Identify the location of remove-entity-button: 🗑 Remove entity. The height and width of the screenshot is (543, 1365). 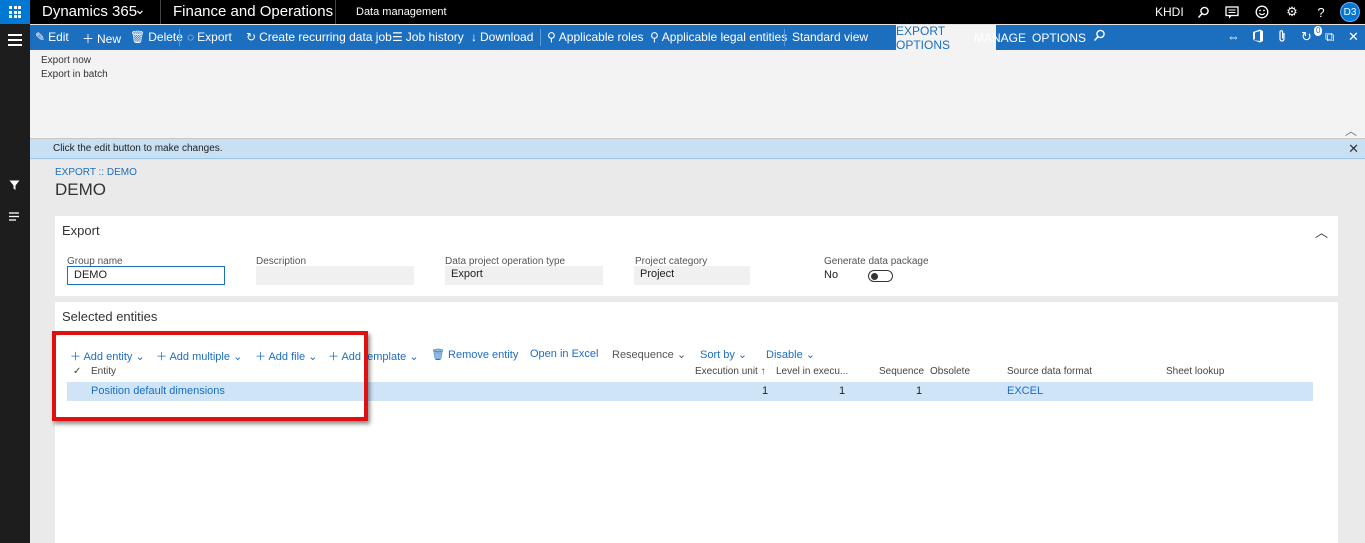
(474, 354).